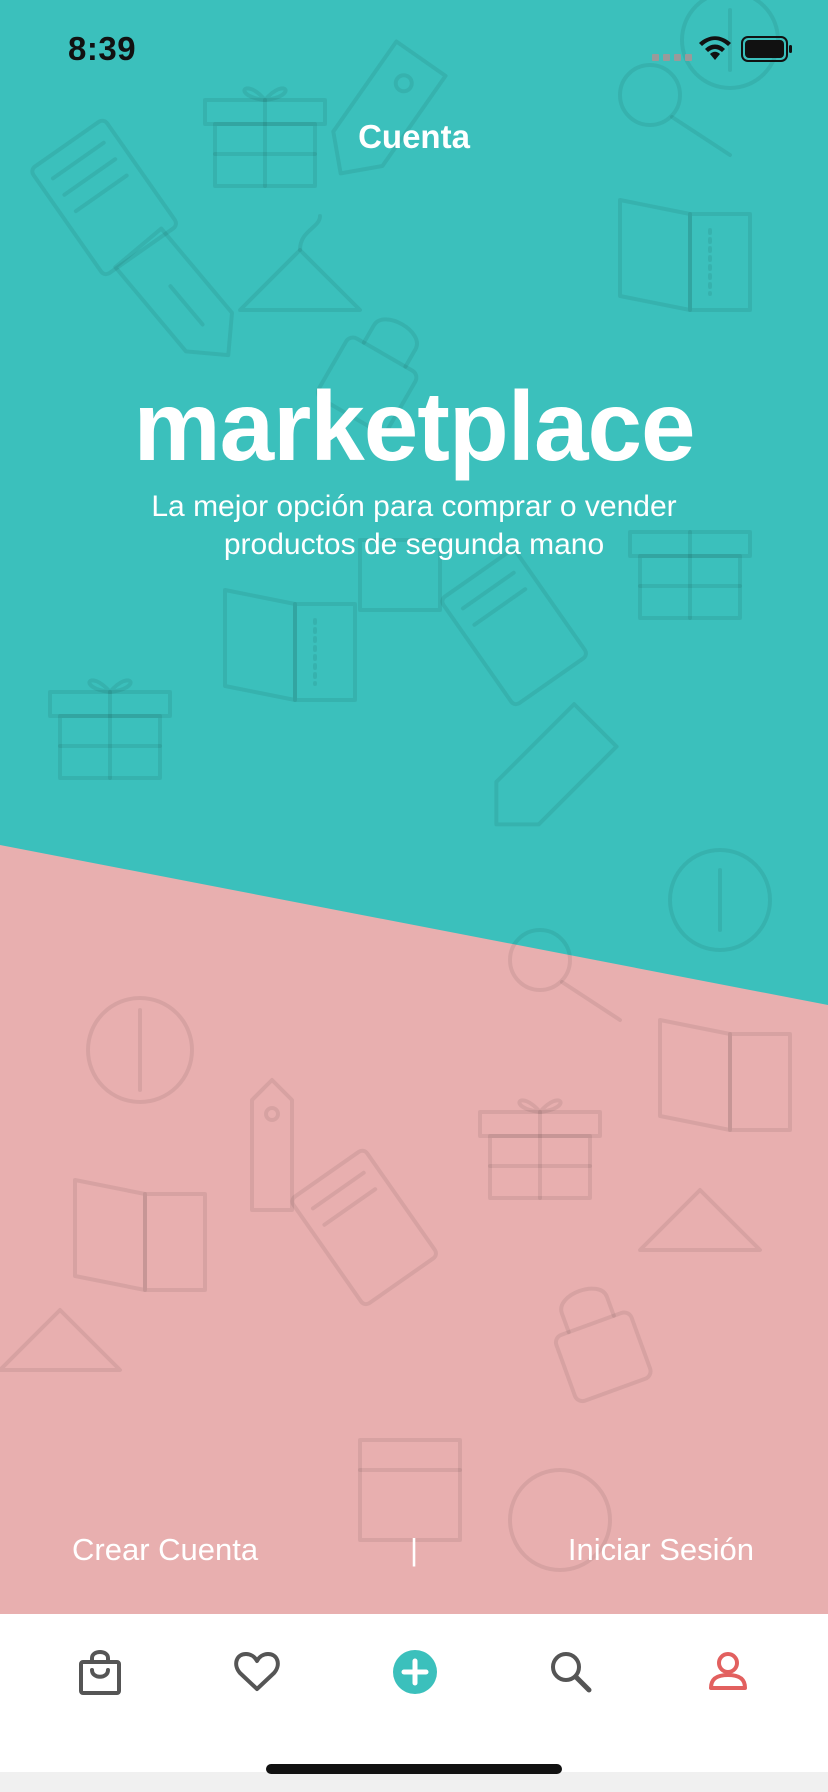  What do you see at coordinates (661, 1550) in the screenshot?
I see `login-button: Iniciar Sesión` at bounding box center [661, 1550].